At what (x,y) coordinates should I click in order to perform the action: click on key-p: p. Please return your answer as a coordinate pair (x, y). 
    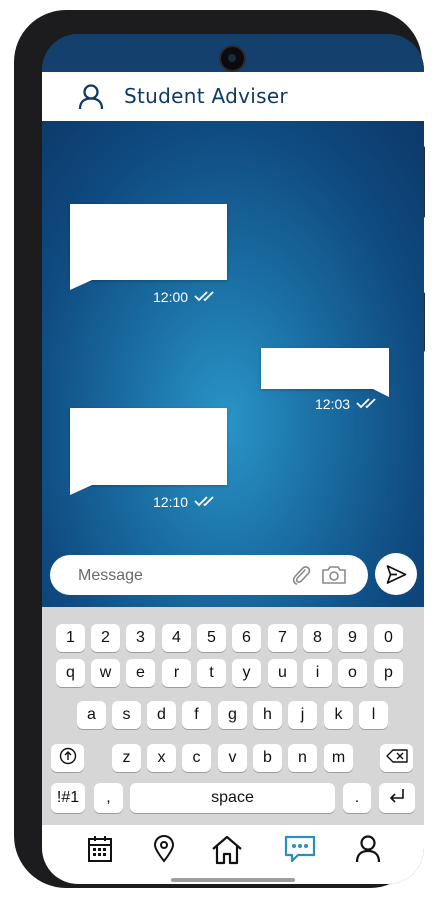
    Looking at the image, I should click on (388, 673).